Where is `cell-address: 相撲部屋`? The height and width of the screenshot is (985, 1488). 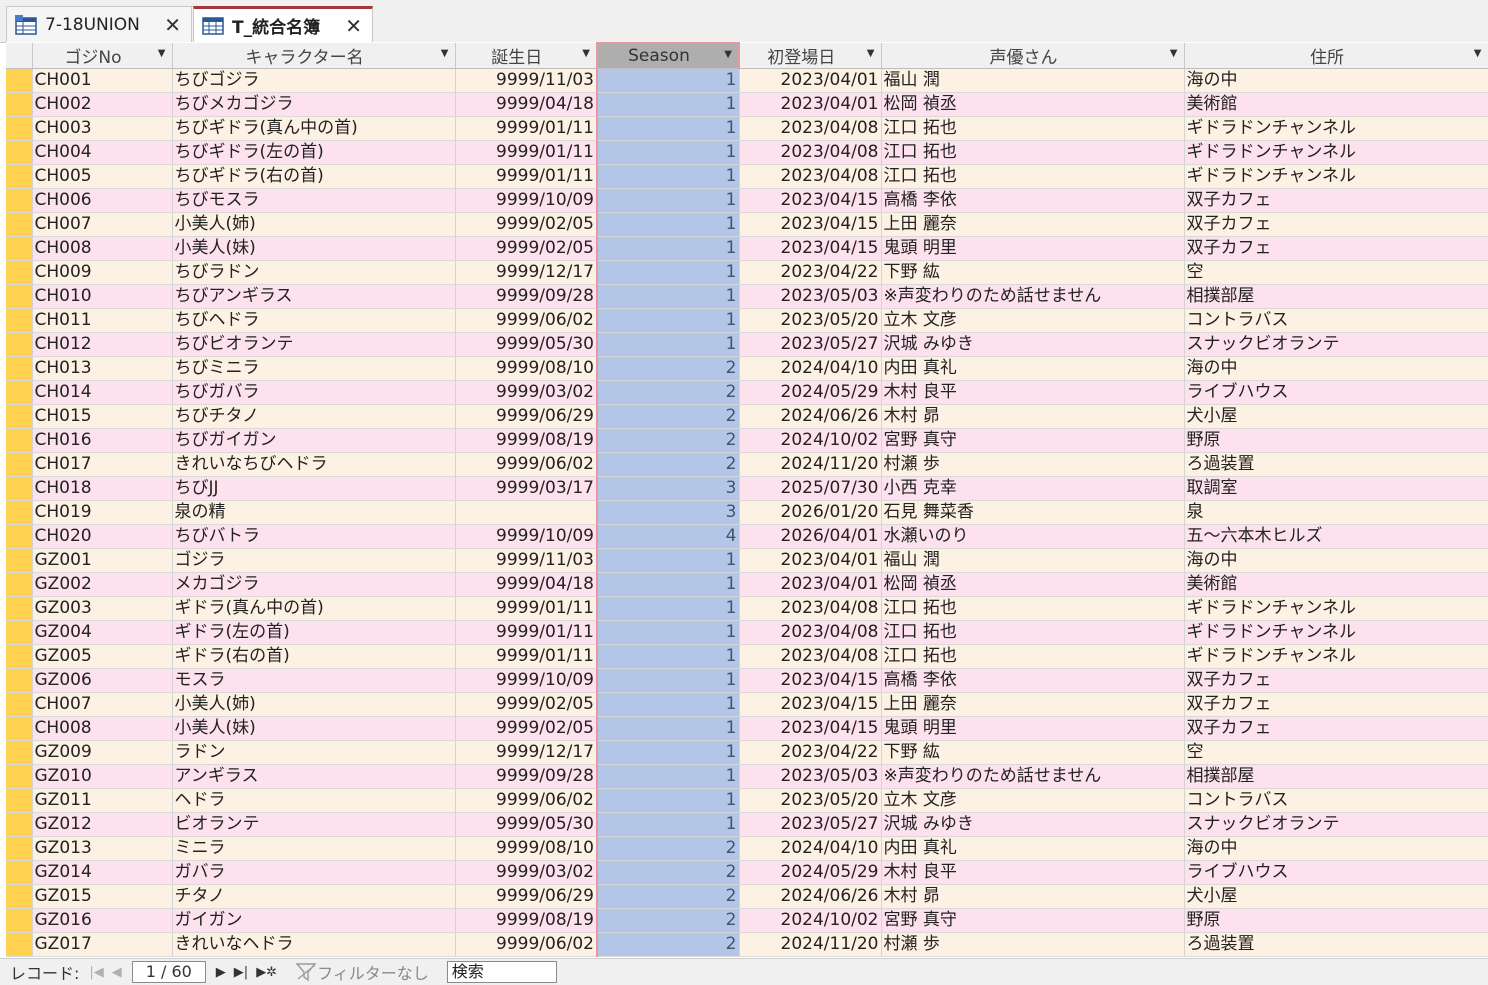
cell-address: 相撲部屋 is located at coordinates (1336, 296).